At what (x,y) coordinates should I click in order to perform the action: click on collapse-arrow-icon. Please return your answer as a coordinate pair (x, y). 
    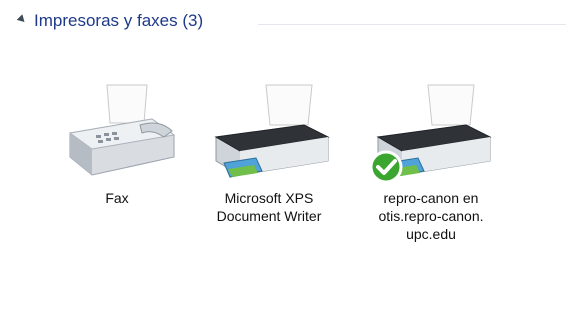
    Looking at the image, I should click on (22, 19).